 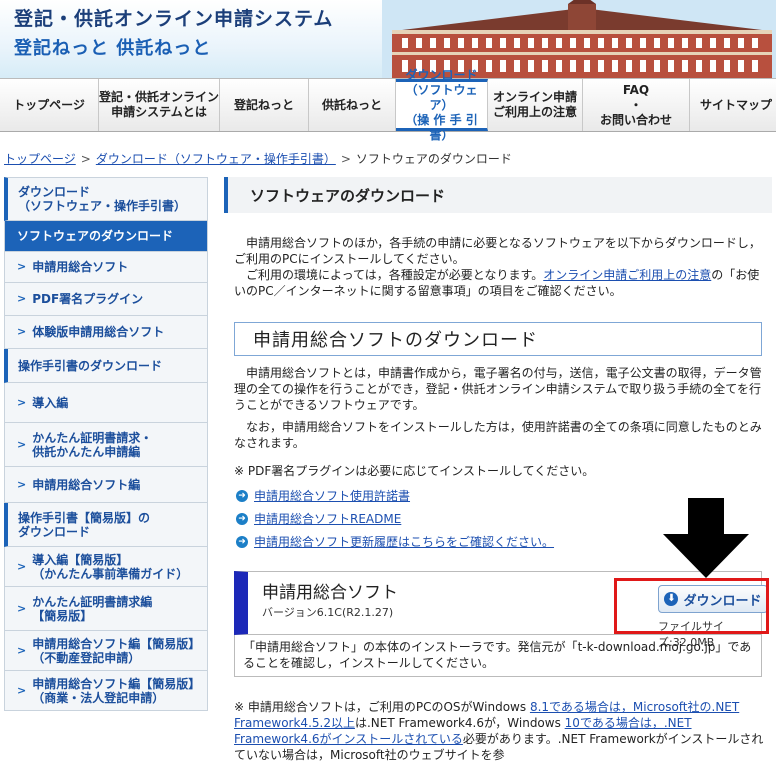 I want to click on license-link: 申請用総合ソフト使用許諾書, so click(x=332, y=495).